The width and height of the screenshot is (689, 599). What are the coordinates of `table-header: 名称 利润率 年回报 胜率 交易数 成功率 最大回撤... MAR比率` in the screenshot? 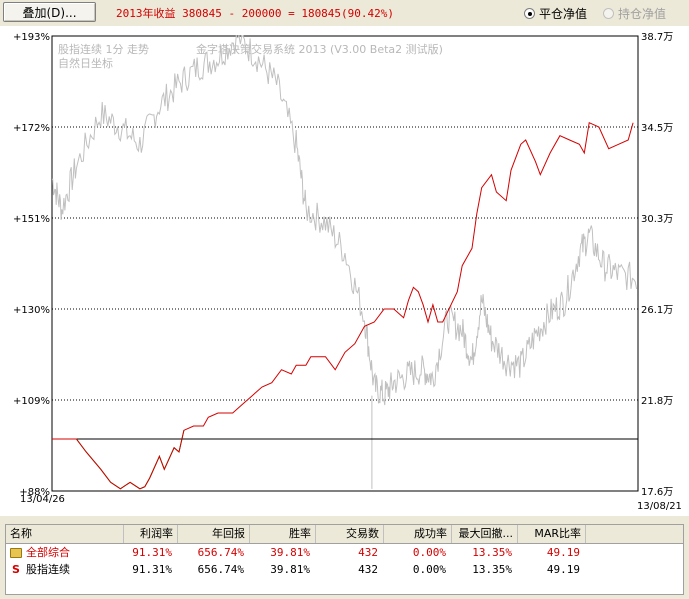 It's located at (344, 534).